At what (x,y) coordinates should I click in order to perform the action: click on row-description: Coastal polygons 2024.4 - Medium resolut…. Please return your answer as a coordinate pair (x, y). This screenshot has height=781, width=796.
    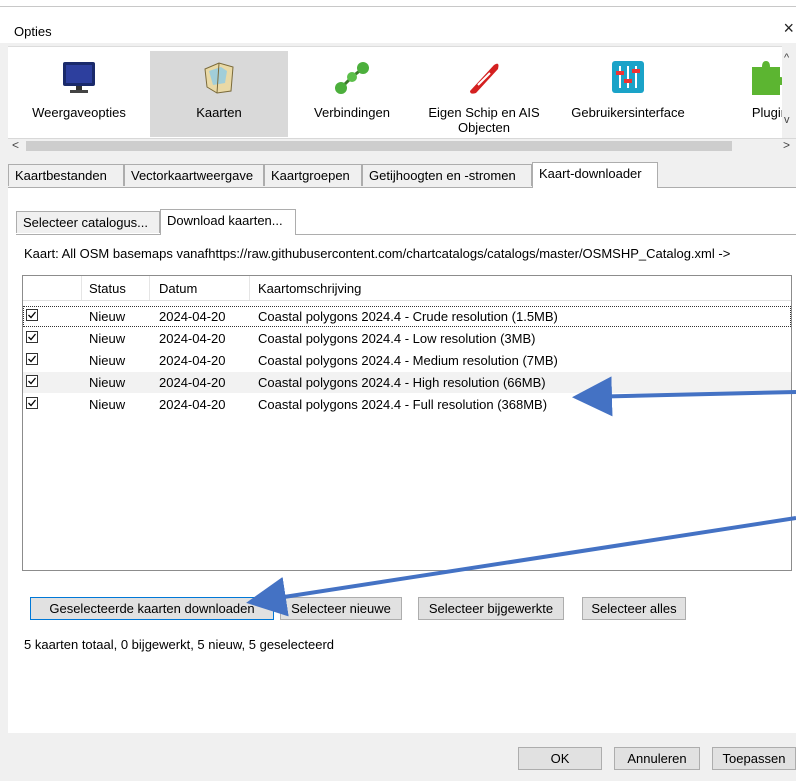
    Looking at the image, I should click on (408, 360).